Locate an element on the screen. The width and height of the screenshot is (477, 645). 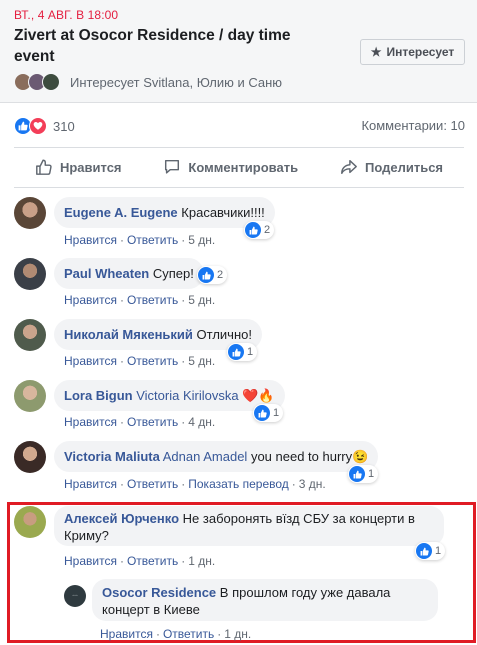
comment-author: Paul Wheaten is located at coordinates (106, 273).